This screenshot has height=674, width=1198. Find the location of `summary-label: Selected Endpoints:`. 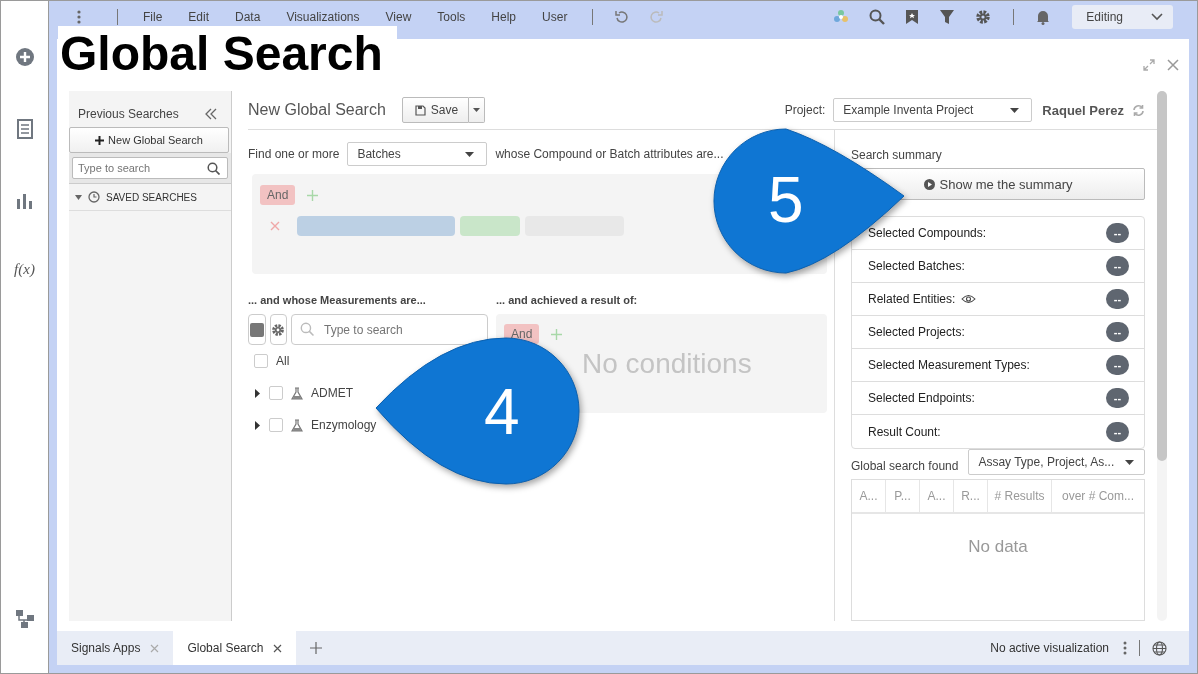

summary-label: Selected Endpoints: is located at coordinates (921, 398).